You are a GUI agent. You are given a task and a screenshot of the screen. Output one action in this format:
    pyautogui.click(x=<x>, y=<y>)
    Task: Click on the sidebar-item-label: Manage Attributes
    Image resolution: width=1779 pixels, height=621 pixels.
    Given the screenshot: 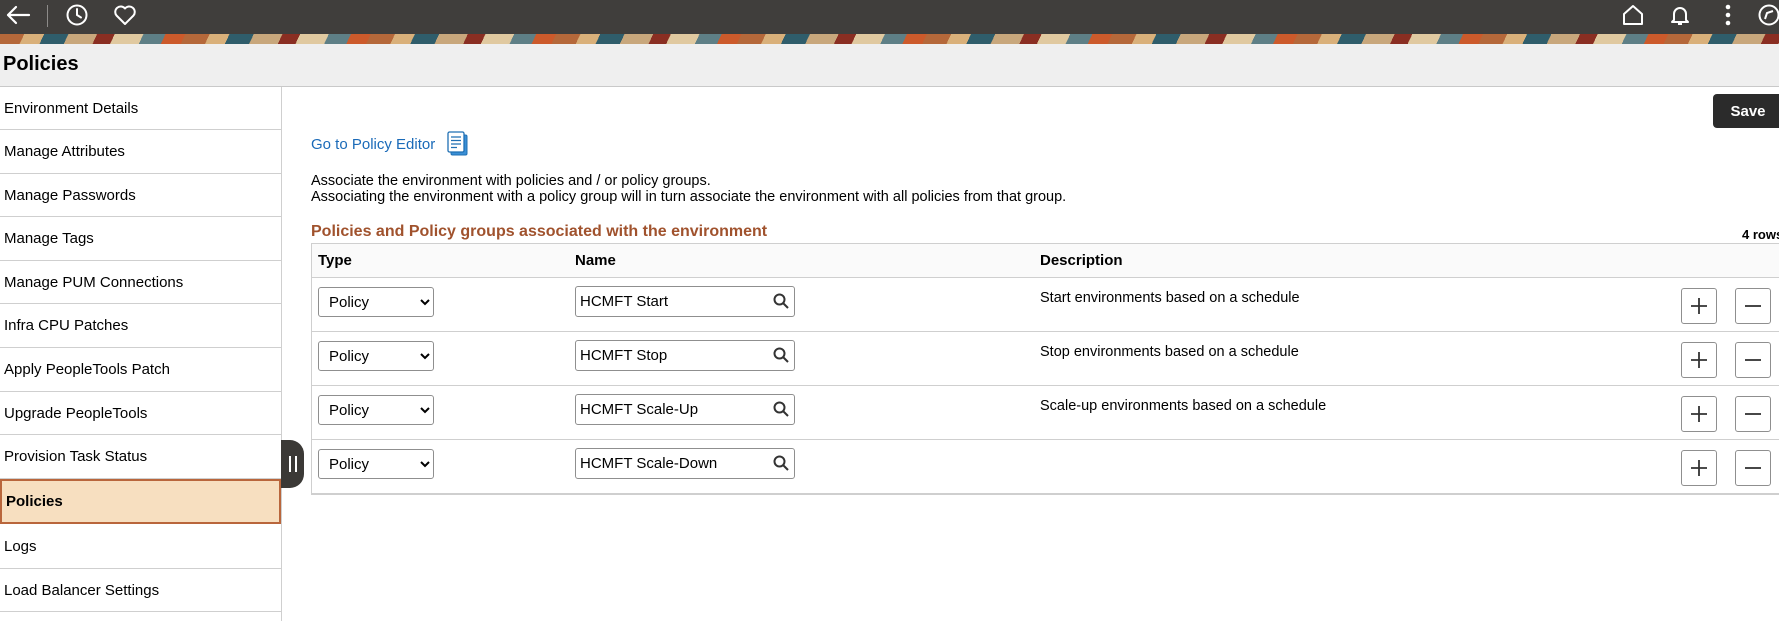 What is the action you would take?
    pyautogui.click(x=64, y=151)
    